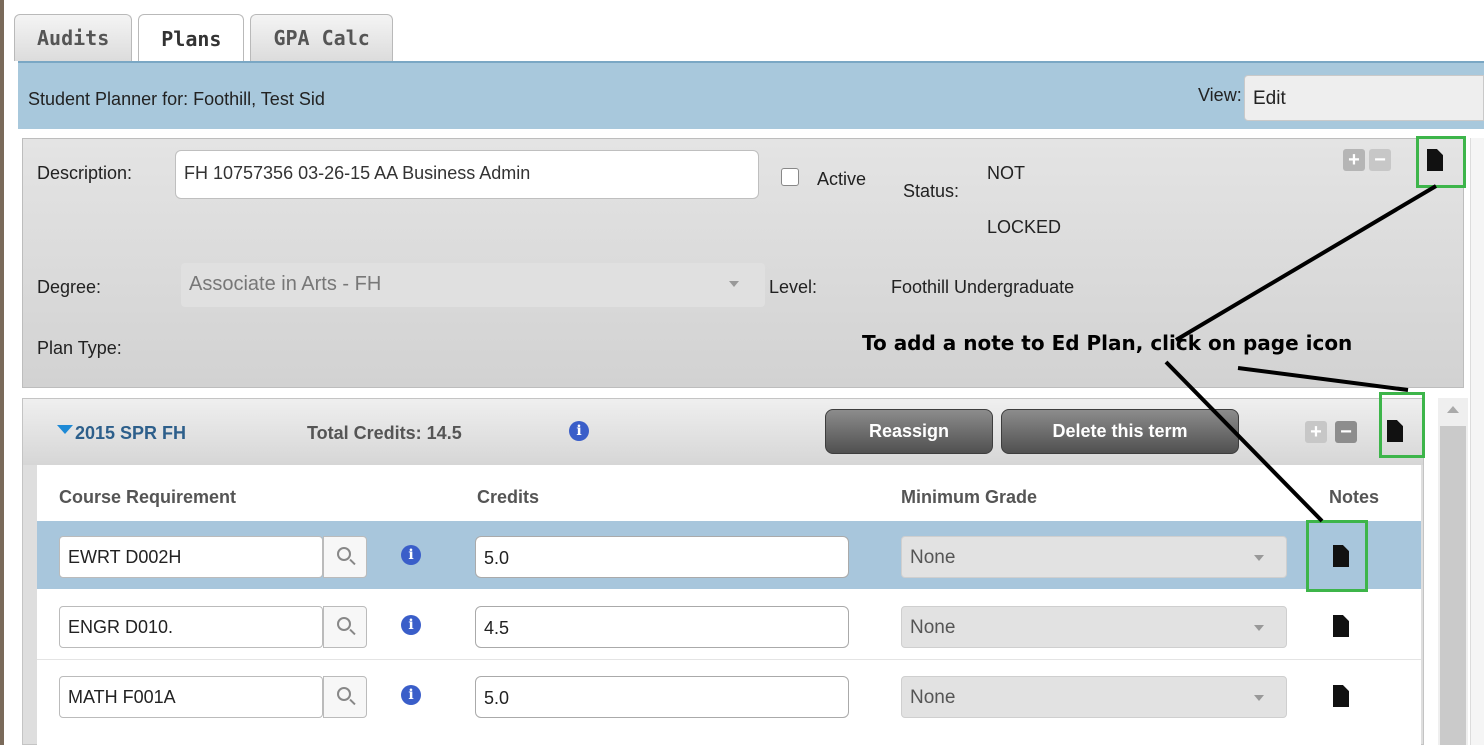 Image resolution: width=1484 pixels, height=745 pixels. I want to click on table-row: EWRT D002H i 5.0 None, so click(729, 555).